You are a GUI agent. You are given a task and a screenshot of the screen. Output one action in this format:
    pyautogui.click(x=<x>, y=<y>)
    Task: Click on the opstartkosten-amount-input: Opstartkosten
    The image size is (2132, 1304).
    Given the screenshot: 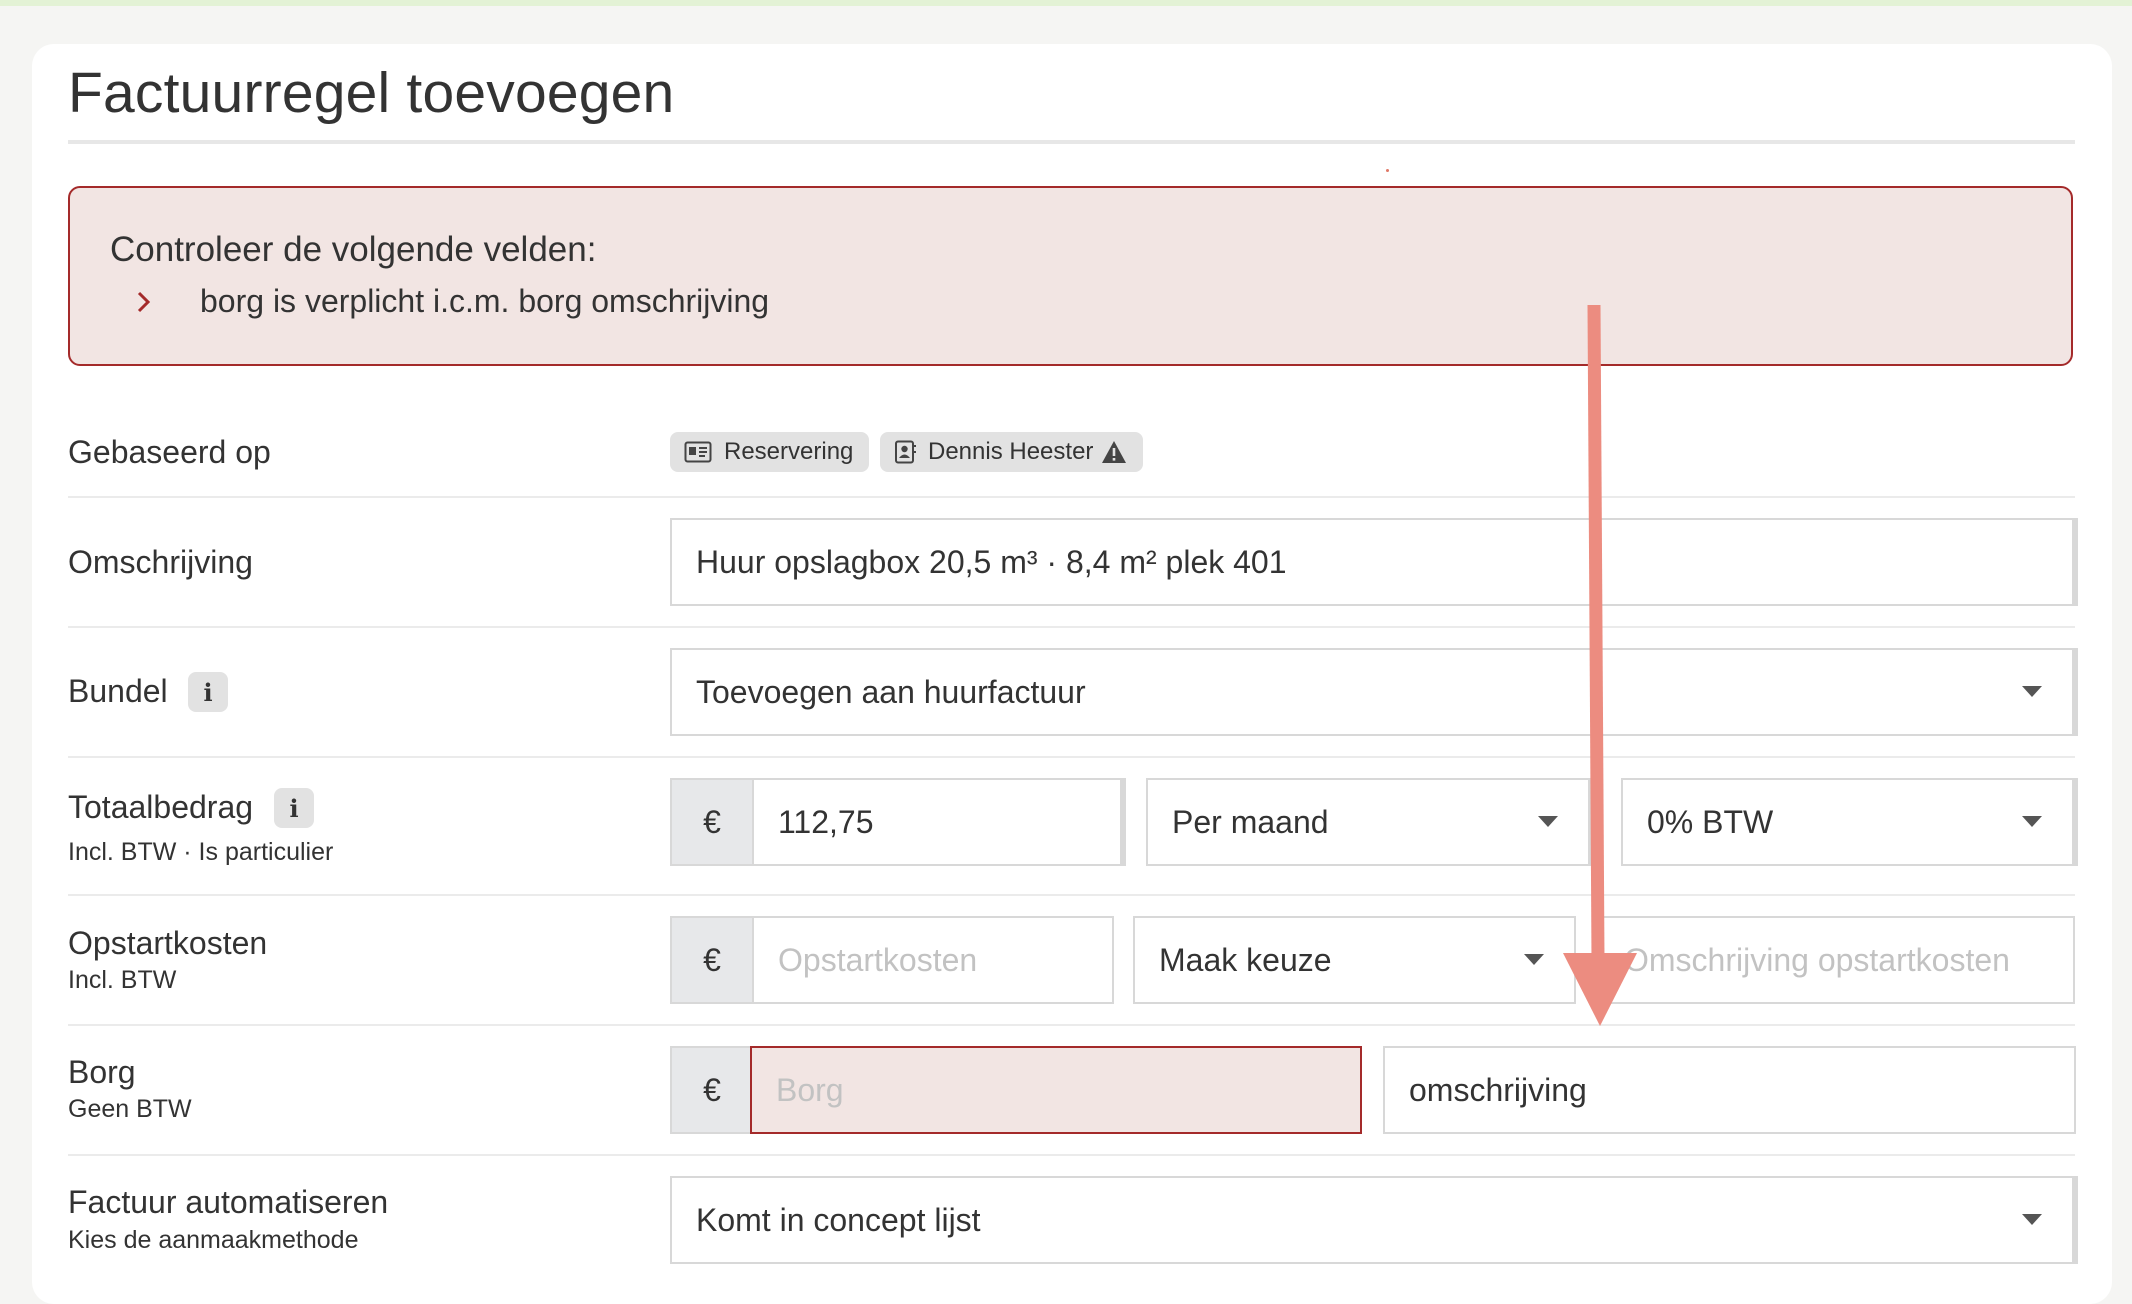 What is the action you would take?
    pyautogui.click(x=933, y=960)
    